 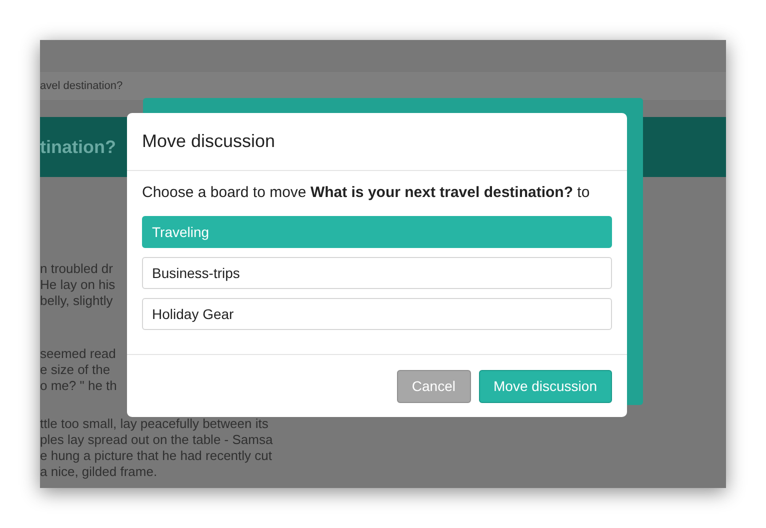 What do you see at coordinates (99, 472) in the screenshot?
I see `paragraph-line: a nice, gilded frame.` at bounding box center [99, 472].